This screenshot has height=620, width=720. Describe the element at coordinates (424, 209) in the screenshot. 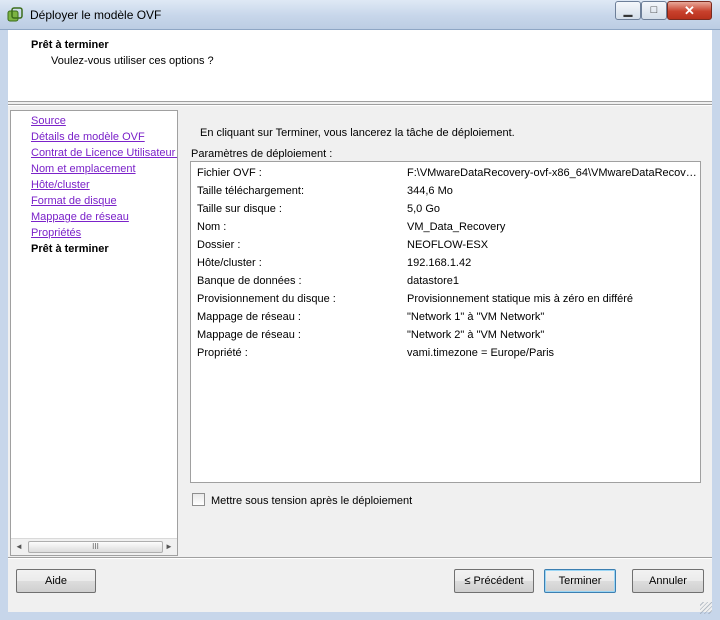

I see `param-value: 5,0 Go` at that location.